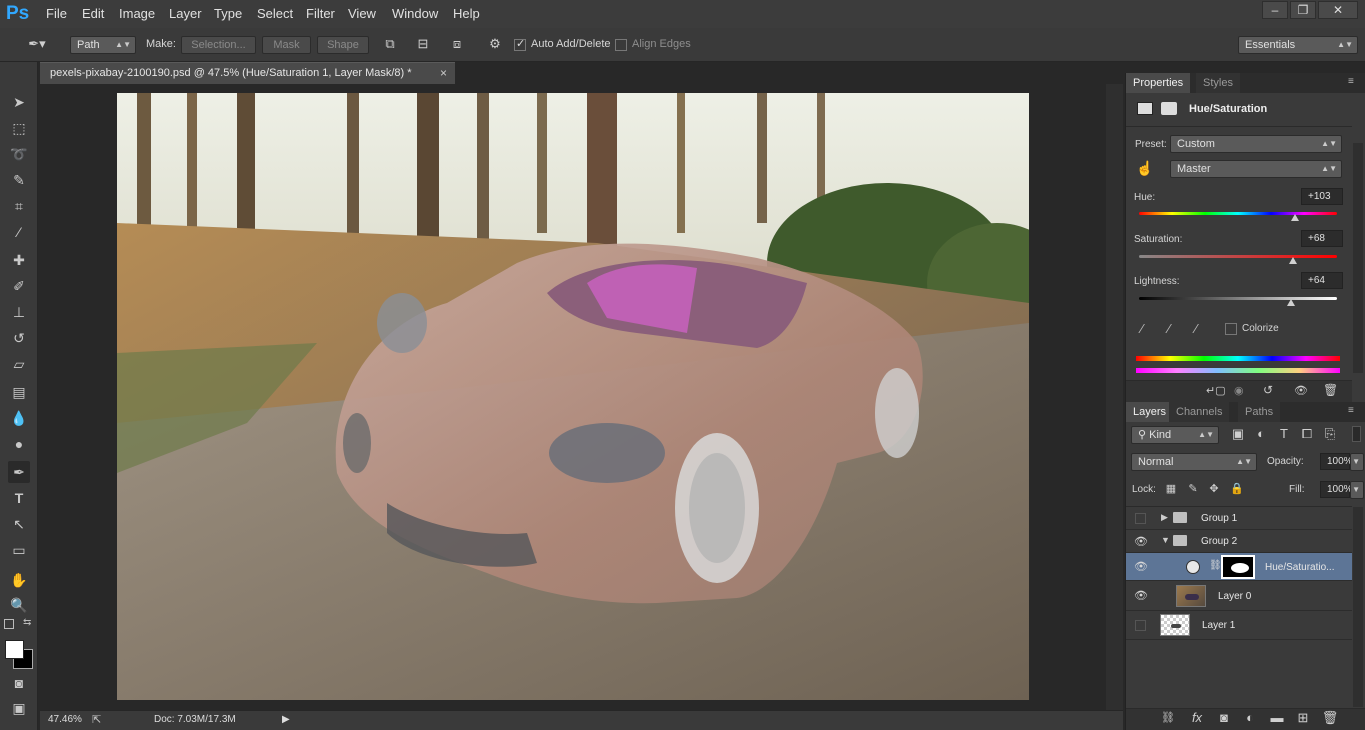 The image size is (1365, 730). I want to click on blend-mode-dropdown: Normal ▲▼, so click(1194, 462).